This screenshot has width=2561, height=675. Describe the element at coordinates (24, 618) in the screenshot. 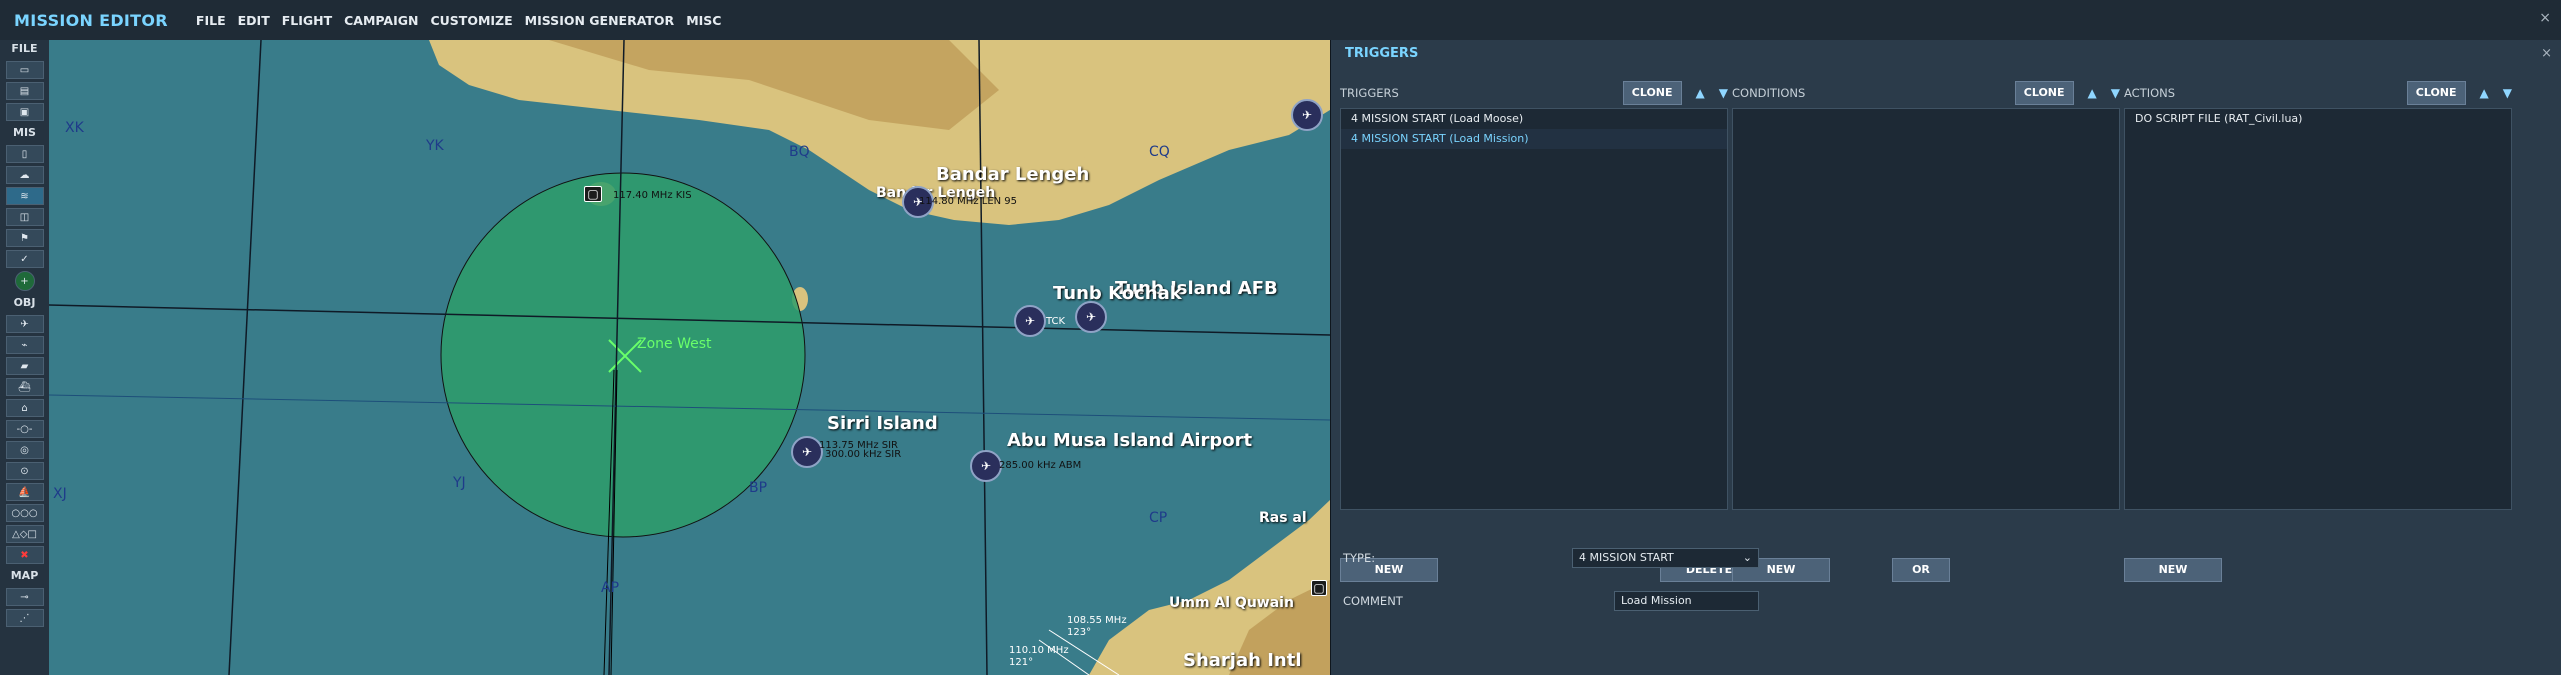

I see `map-options-icon: ⋰` at that location.